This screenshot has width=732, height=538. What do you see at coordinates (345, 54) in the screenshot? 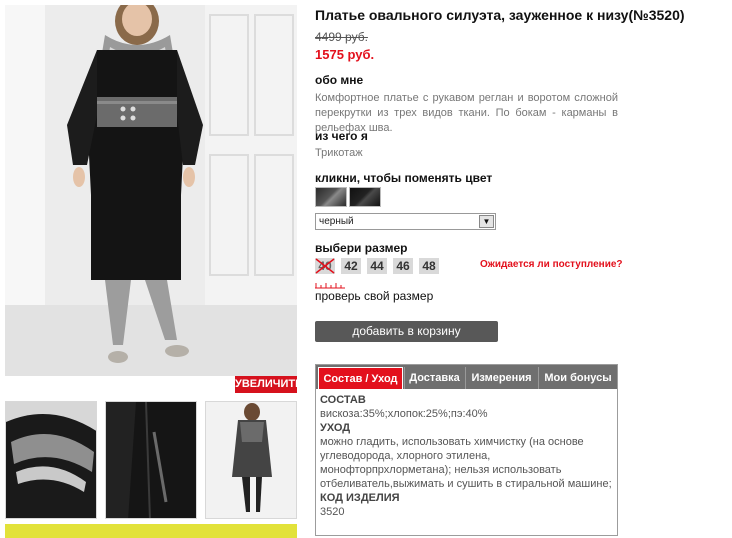
I see `new-price: 1575 руб.` at bounding box center [345, 54].